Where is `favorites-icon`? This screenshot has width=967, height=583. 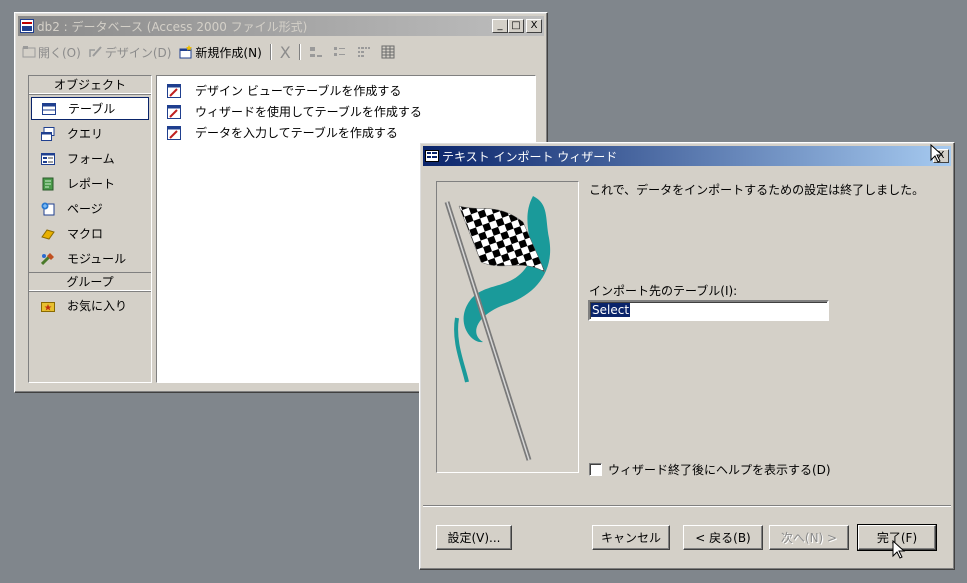
favorites-icon is located at coordinates (48, 306).